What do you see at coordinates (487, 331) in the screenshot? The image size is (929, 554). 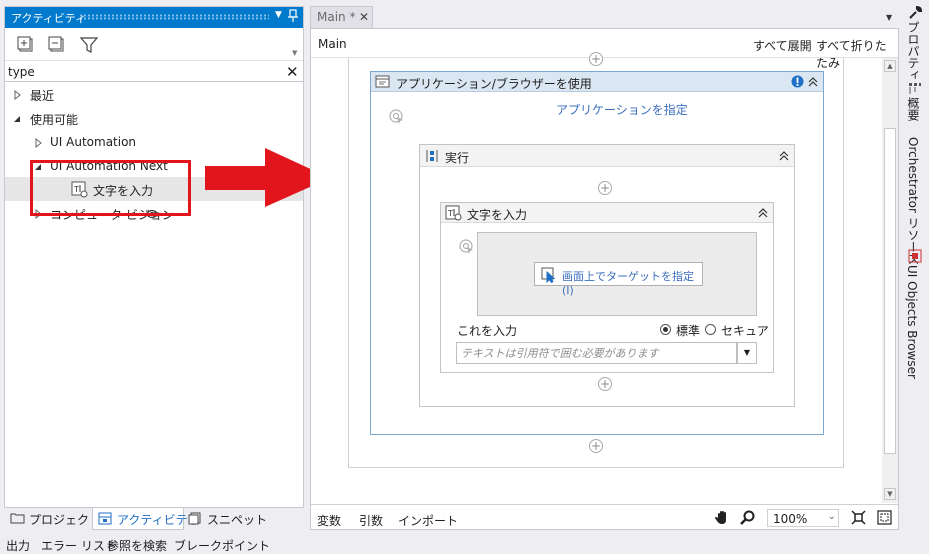 I see `enter-text-label: これを入力` at bounding box center [487, 331].